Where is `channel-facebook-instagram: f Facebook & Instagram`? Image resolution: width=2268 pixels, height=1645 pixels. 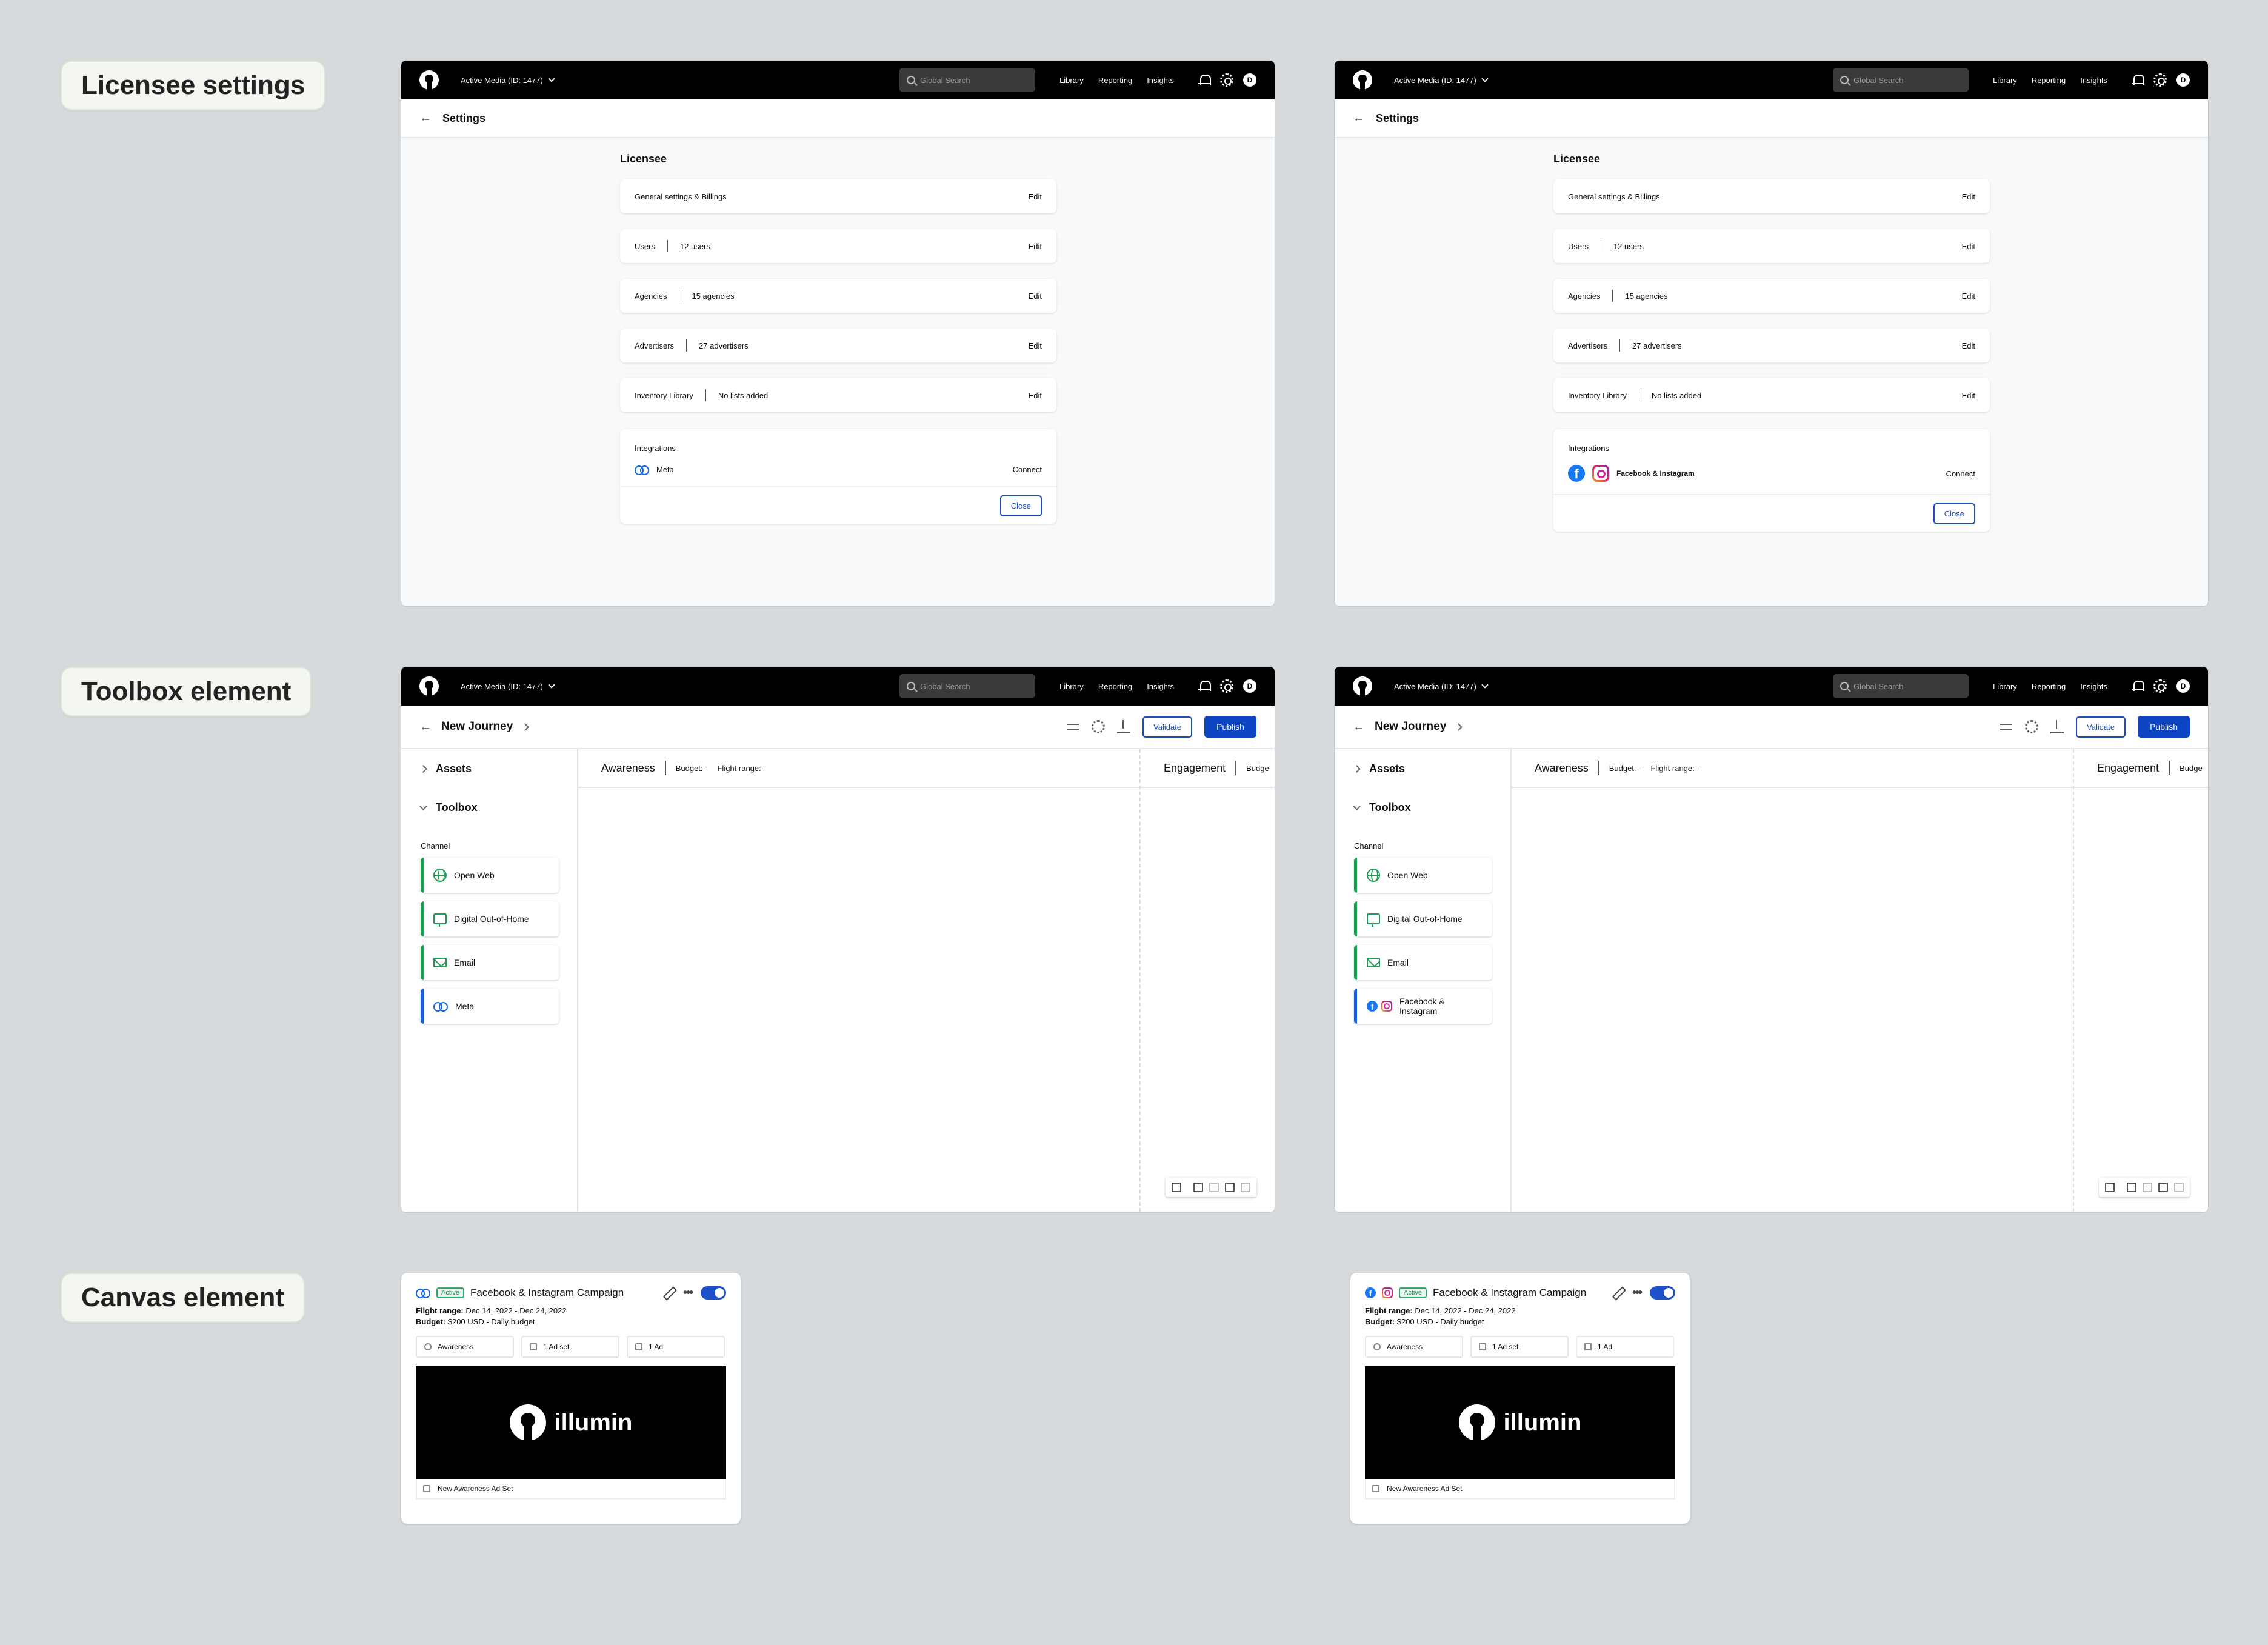 channel-facebook-instagram: f Facebook & Instagram is located at coordinates (1423, 1006).